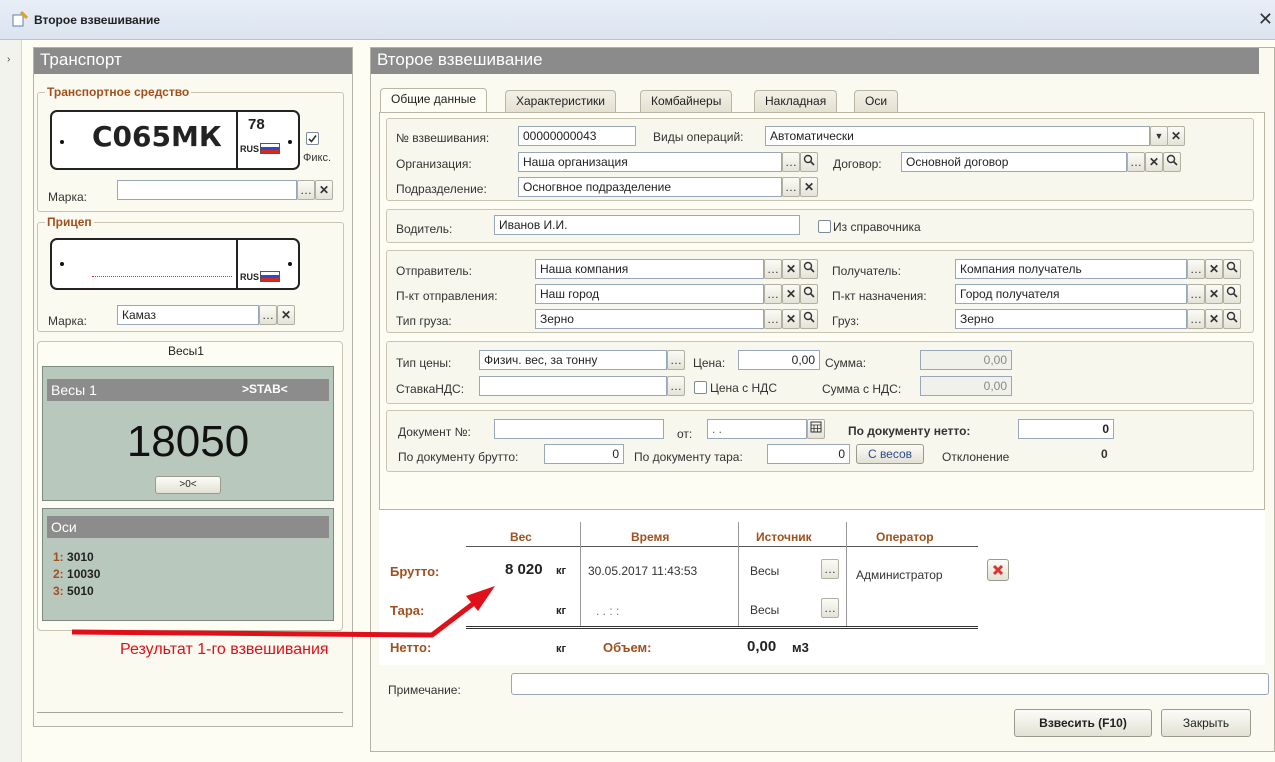  Describe the element at coordinates (424, 690) in the screenshot. I see `note-label: Примечание:` at that location.